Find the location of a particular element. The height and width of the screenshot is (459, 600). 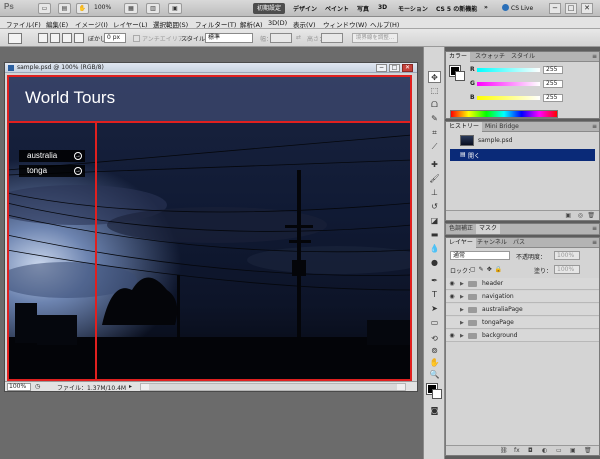

menu-view: 表示(V) is located at coordinates (304, 24).